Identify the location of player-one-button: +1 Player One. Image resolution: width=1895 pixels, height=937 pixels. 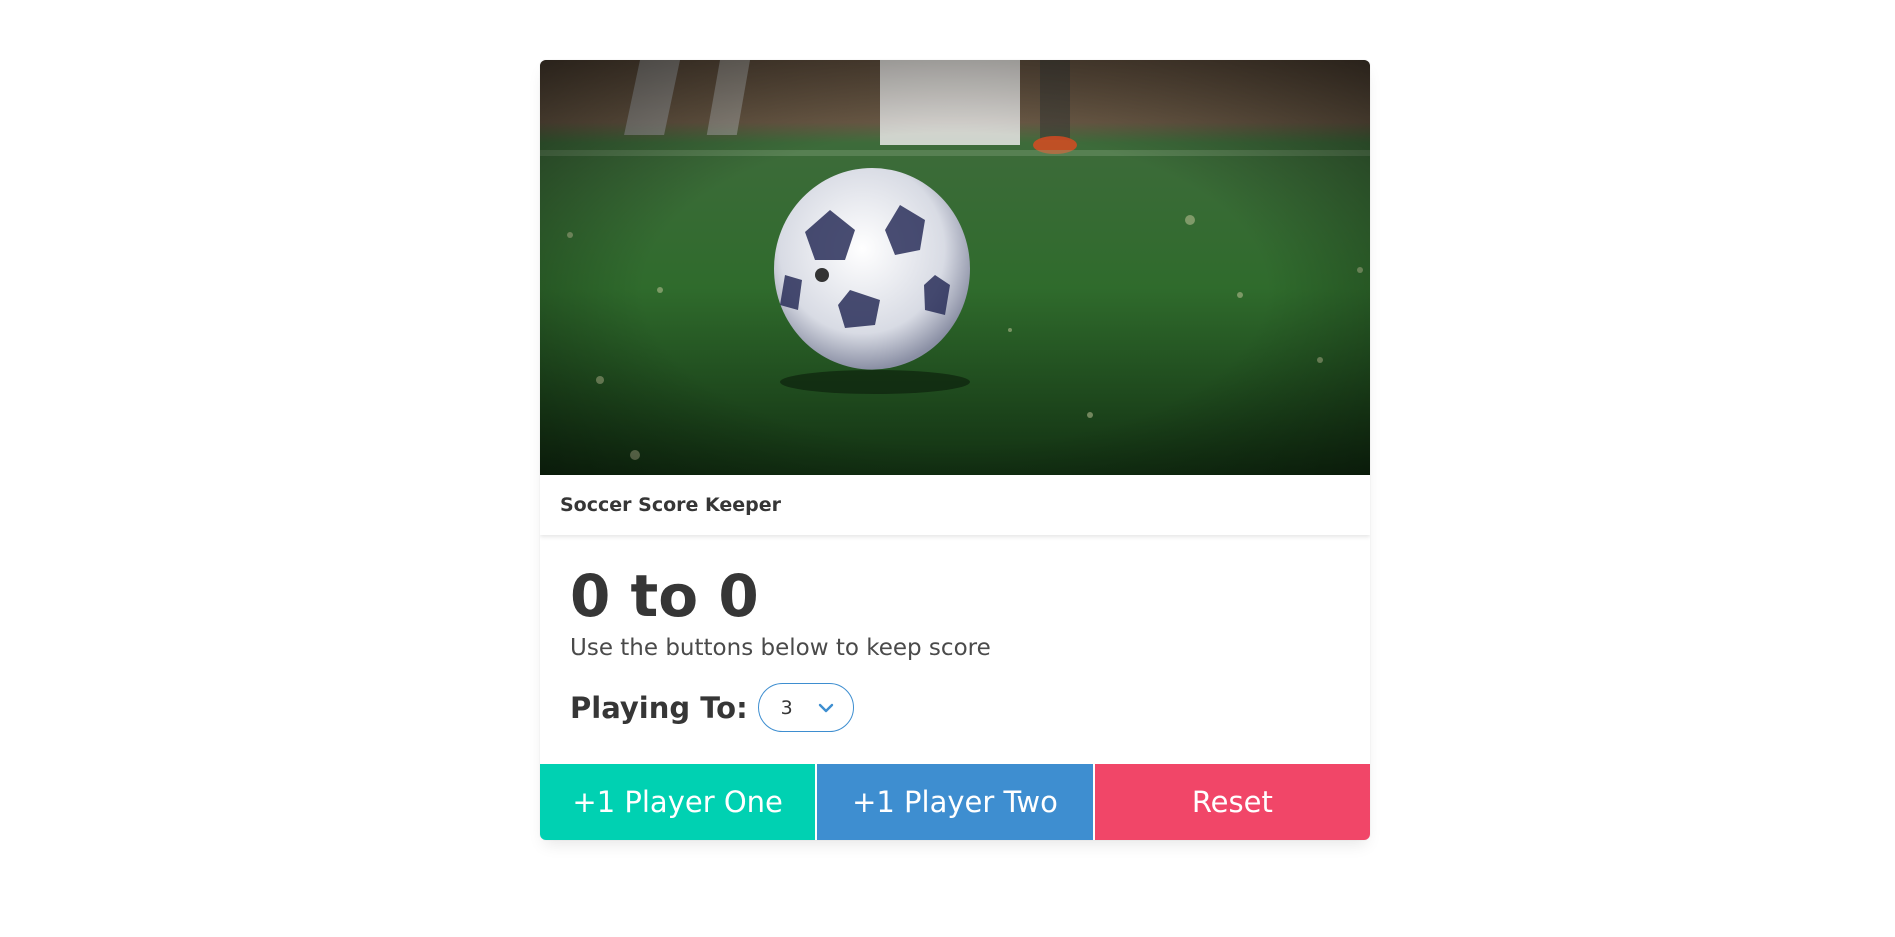
(678, 802).